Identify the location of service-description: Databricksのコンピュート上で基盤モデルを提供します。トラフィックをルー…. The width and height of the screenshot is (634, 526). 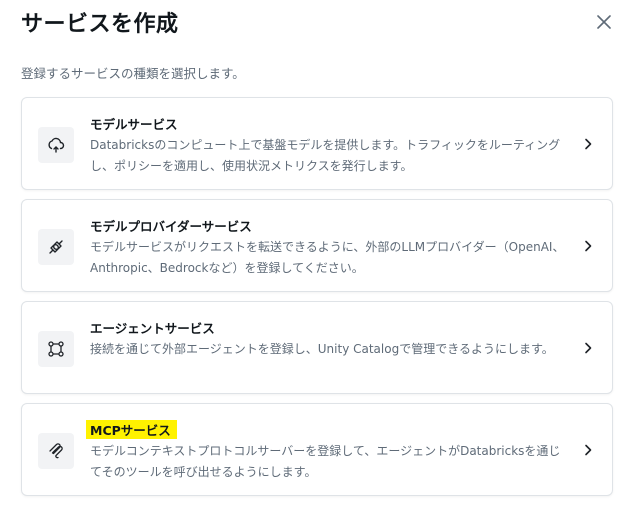
(325, 155).